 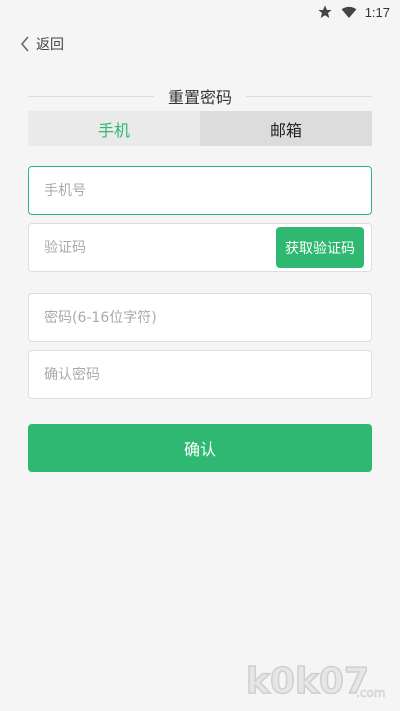 I want to click on confirm-button: 确认, so click(x=200, y=448).